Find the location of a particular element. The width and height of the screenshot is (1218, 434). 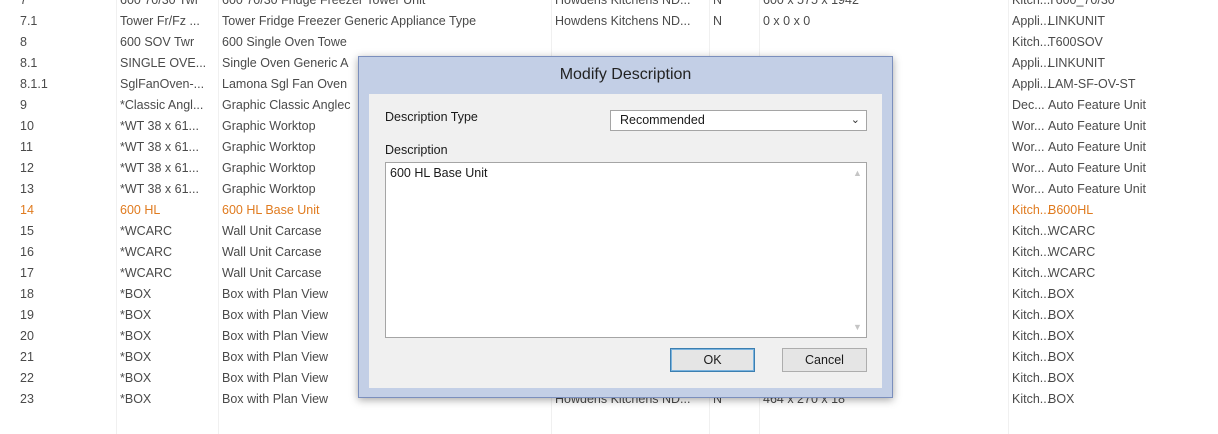

table-cell: 14 is located at coordinates (27, 210).